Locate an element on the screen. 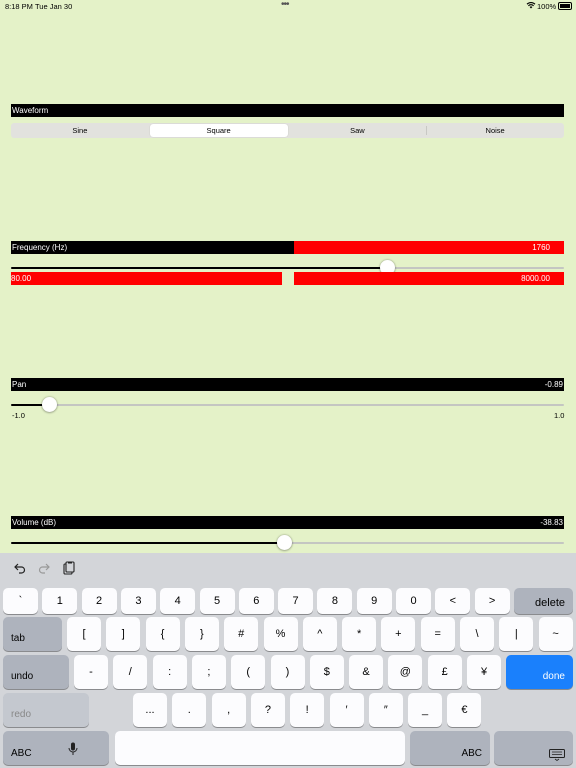 Image resolution: width=576 pixels, height=768 pixels. dictation-key is located at coordinates (84, 748).